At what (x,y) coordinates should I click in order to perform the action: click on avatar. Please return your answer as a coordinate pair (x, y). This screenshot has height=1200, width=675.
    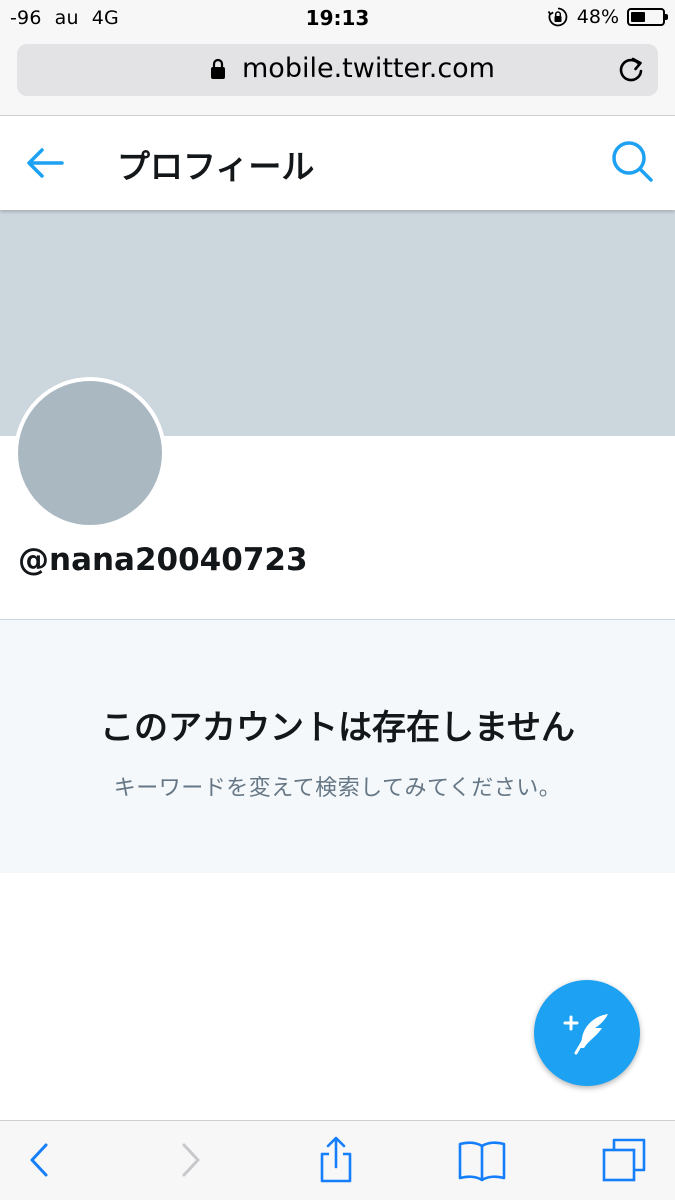
    Looking at the image, I should click on (90, 453).